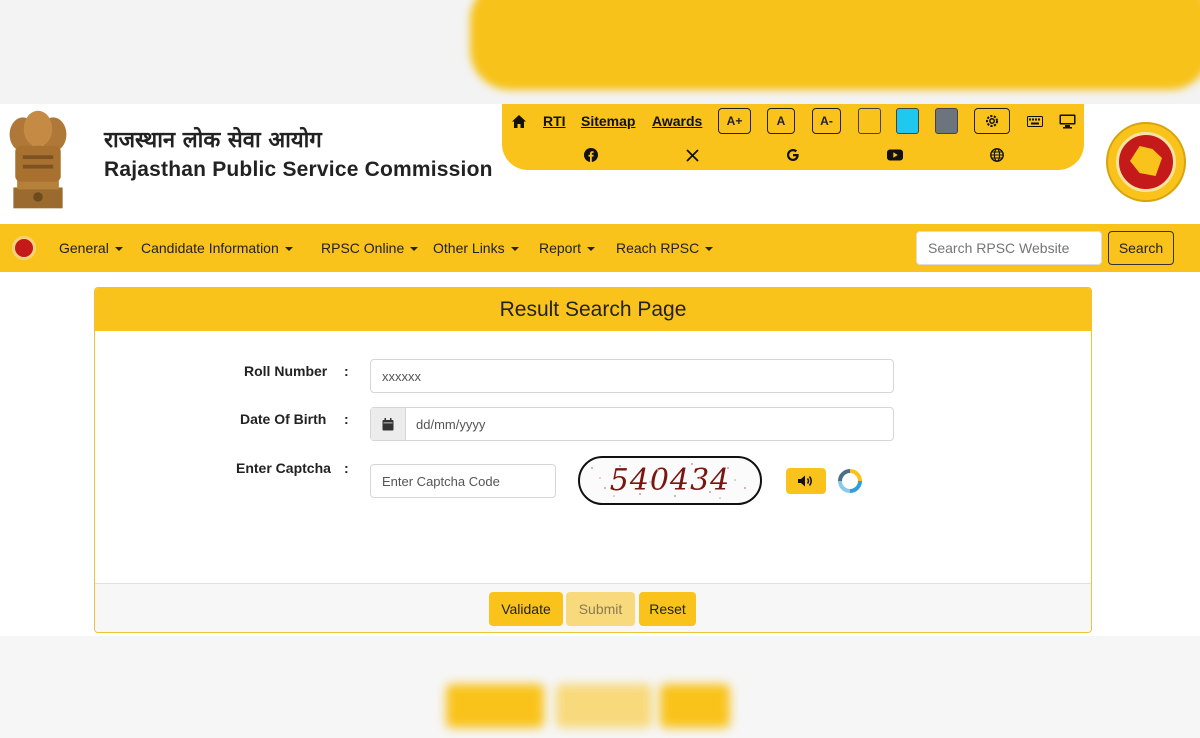 The height and width of the screenshot is (738, 1200). I want to click on nav-item-label: General, so click(84, 248).